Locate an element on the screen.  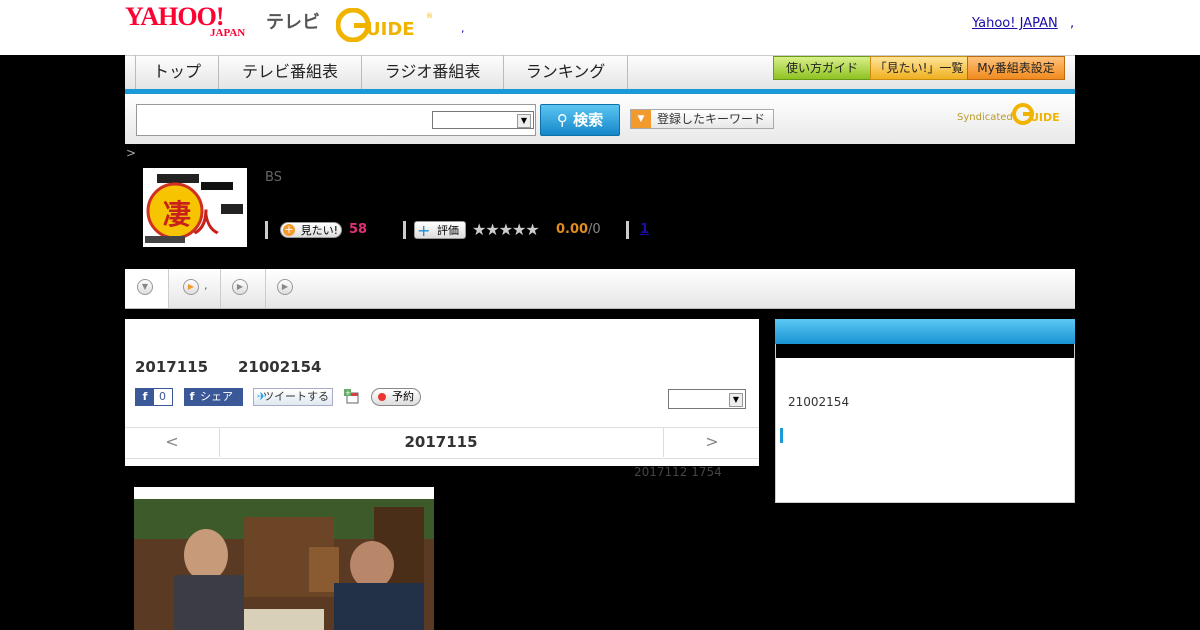
updated-timestamp: 2017112 1754 is located at coordinates (678, 472).